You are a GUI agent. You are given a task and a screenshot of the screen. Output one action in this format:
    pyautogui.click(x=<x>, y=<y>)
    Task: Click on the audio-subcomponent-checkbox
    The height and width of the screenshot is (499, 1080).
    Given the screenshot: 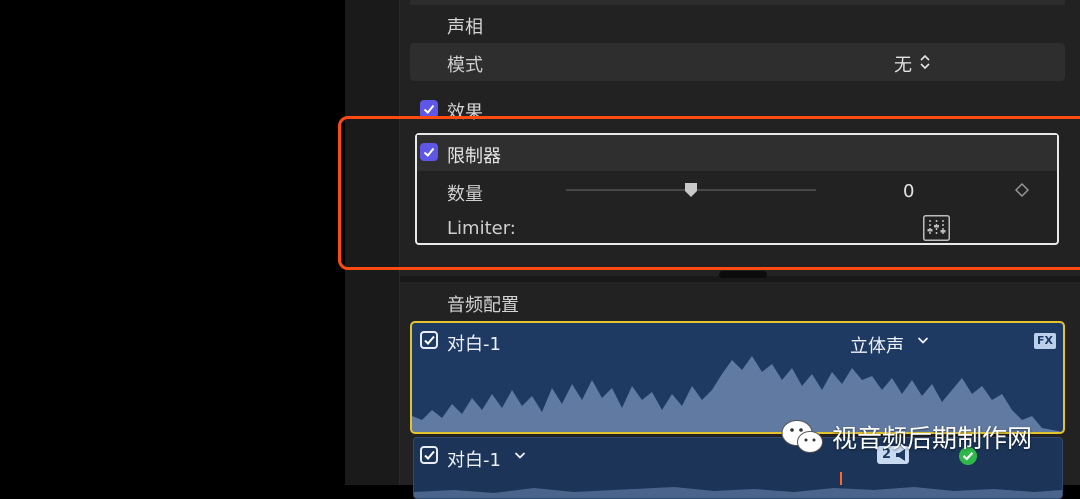 What is the action you would take?
    pyautogui.click(x=429, y=455)
    